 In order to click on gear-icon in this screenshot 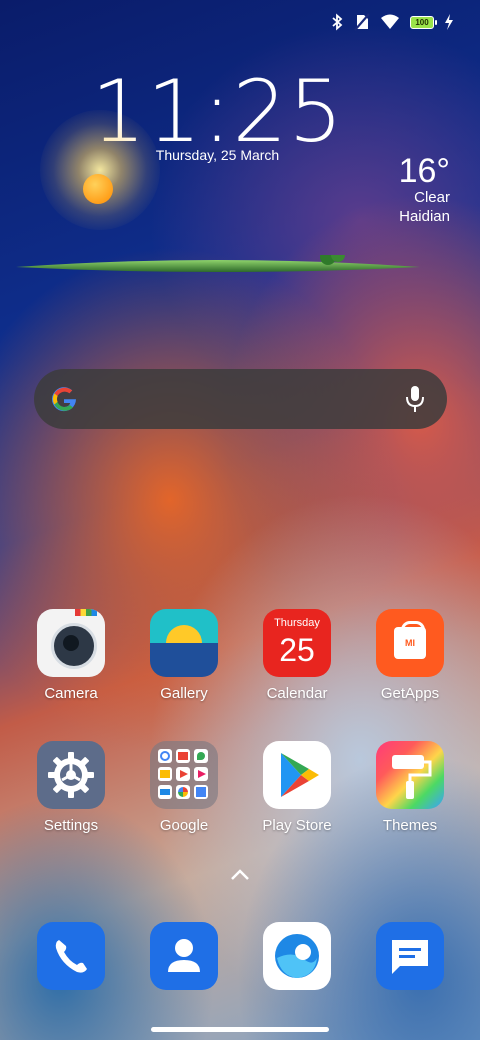, I will do `click(71, 775)`.